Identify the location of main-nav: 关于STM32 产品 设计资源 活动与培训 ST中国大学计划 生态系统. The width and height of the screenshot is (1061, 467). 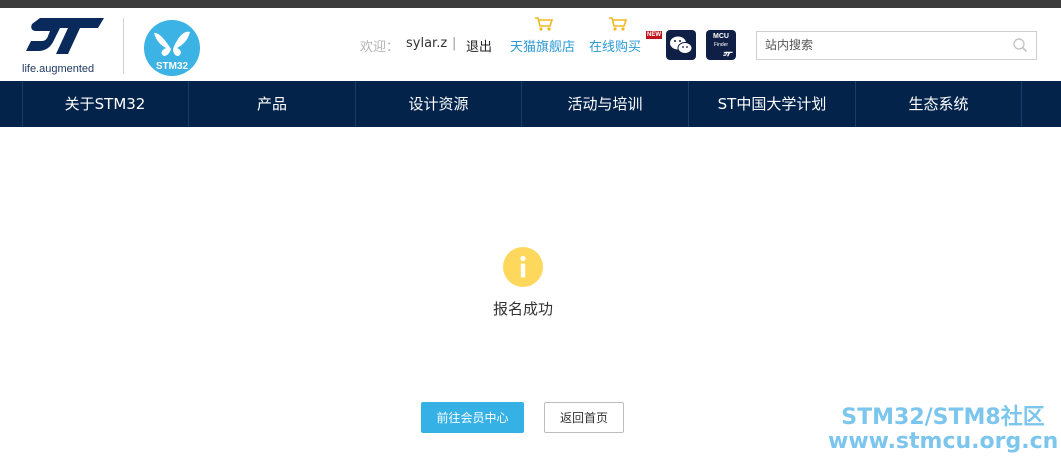
(530, 104).